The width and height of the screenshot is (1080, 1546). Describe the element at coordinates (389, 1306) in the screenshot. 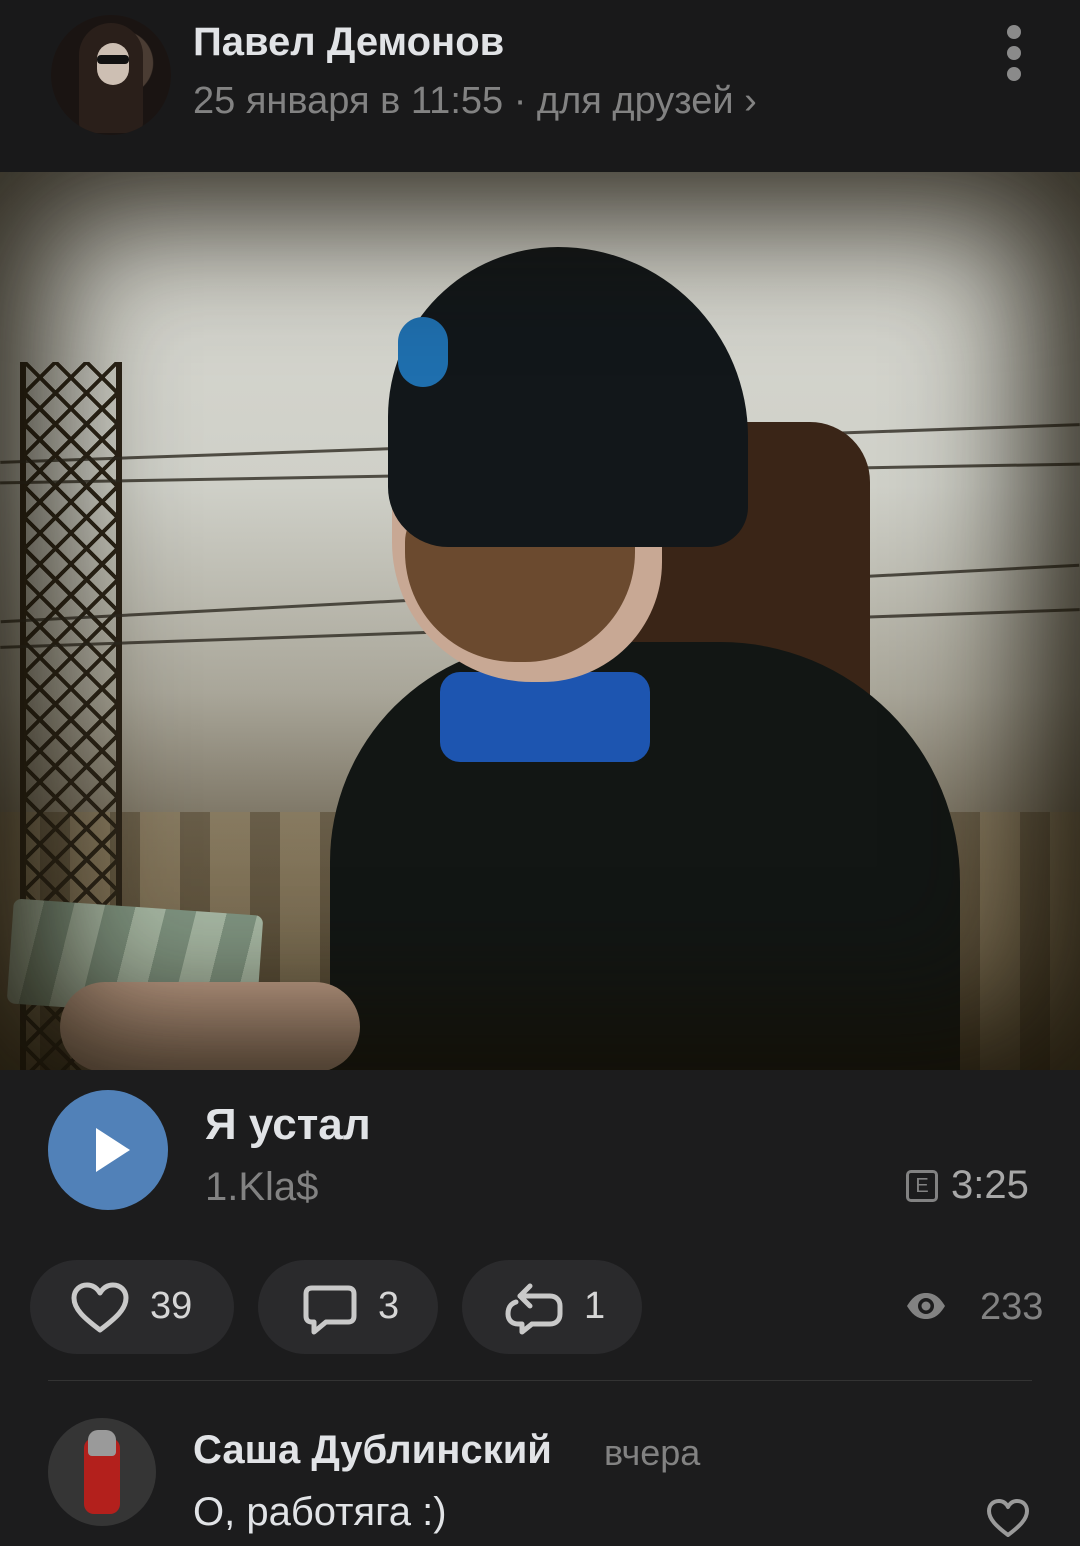

I see `comment-count: 3` at that location.